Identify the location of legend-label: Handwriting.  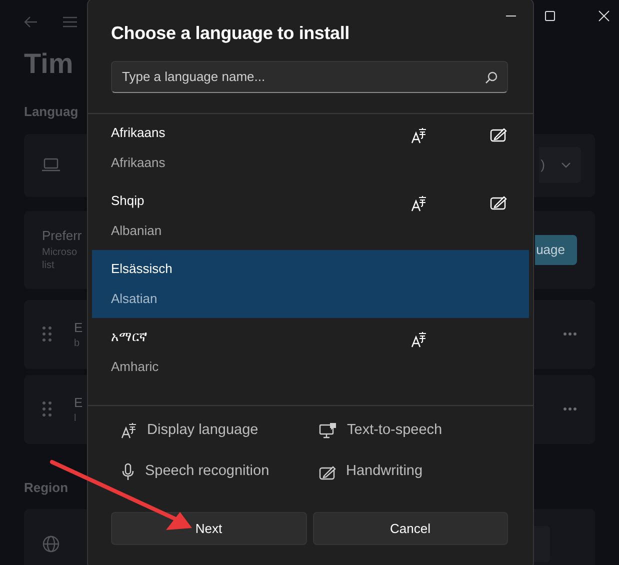
(384, 472).